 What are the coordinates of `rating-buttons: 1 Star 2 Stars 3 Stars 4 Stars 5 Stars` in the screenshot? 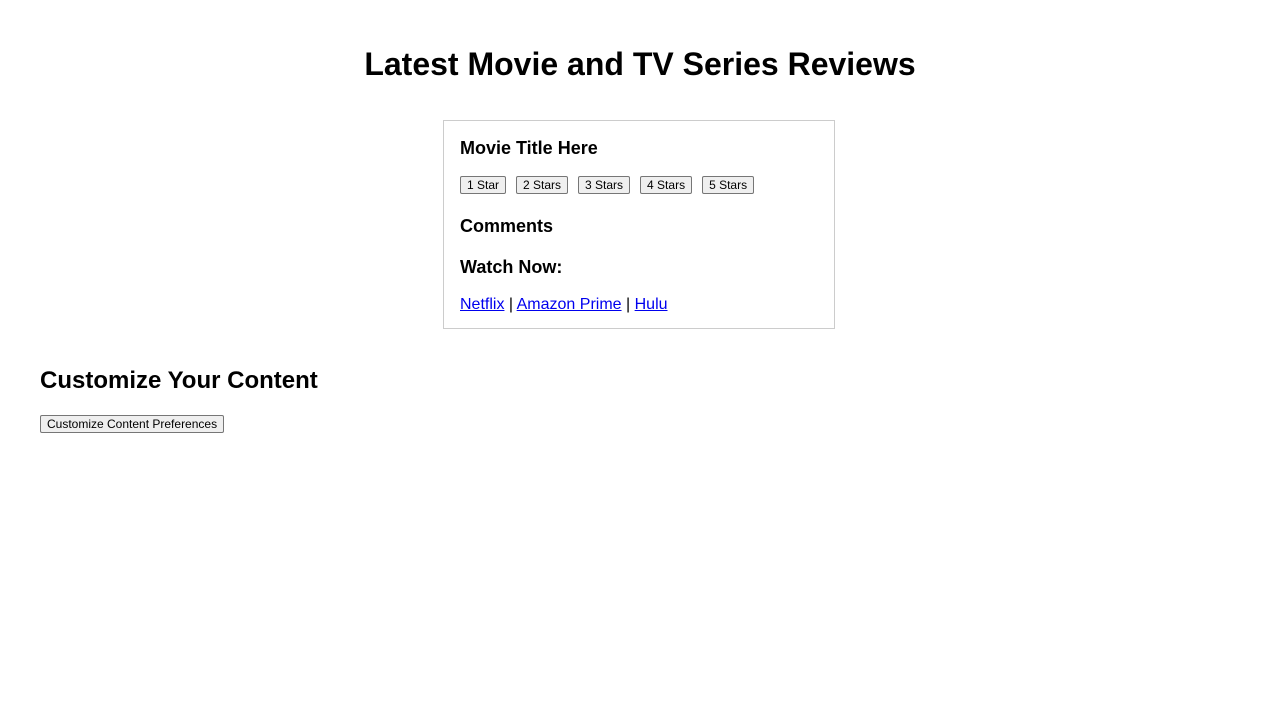 It's located at (607, 185).